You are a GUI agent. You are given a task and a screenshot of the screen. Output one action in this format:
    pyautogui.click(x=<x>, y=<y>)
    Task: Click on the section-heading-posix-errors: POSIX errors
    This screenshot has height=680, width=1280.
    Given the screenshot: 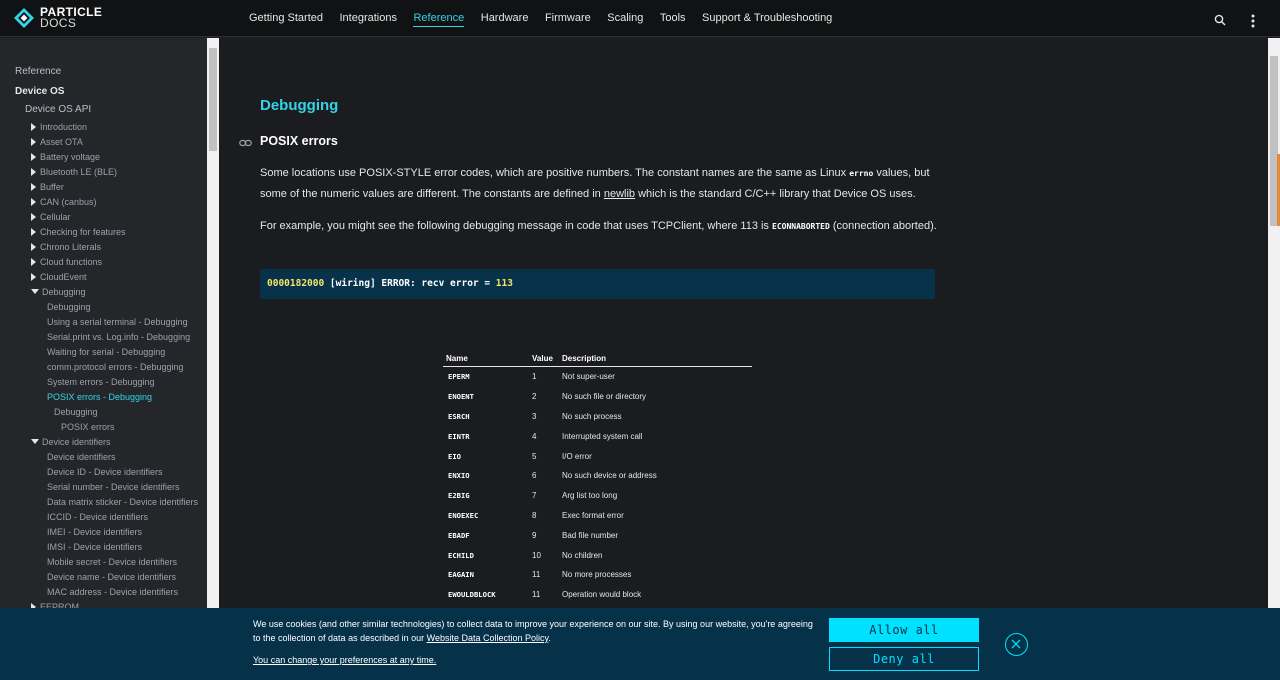 What is the action you would take?
    pyautogui.click(x=299, y=141)
    